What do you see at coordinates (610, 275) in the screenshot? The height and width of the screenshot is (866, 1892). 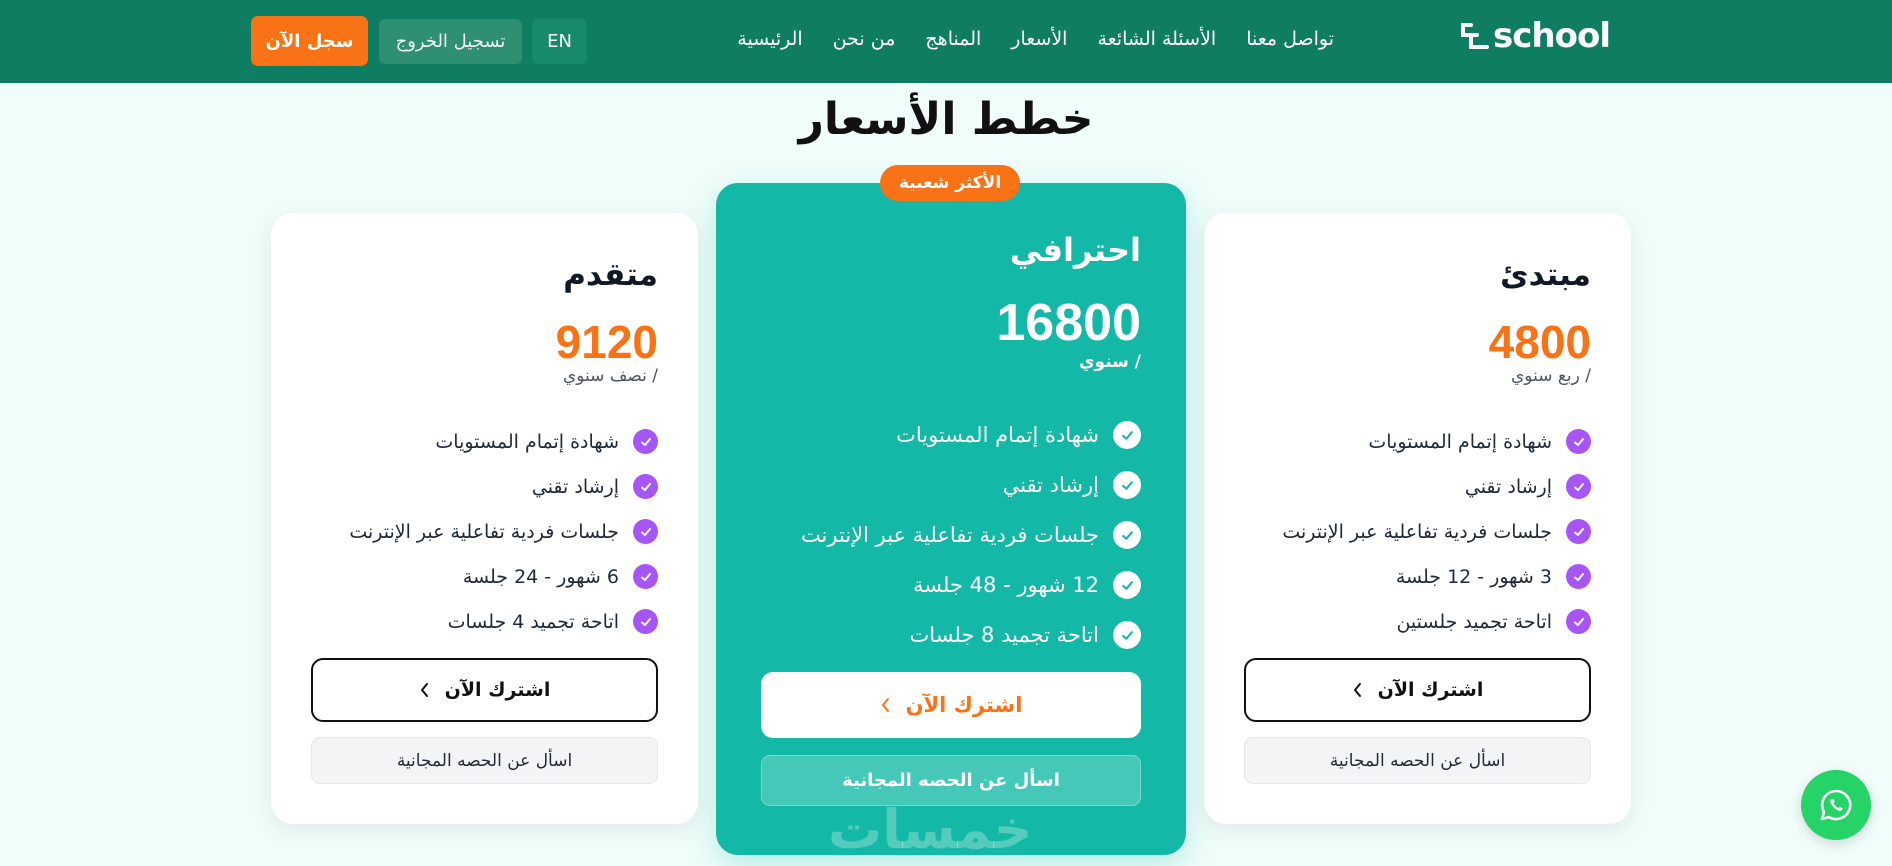 I see `plan-name: متقدم` at bounding box center [610, 275].